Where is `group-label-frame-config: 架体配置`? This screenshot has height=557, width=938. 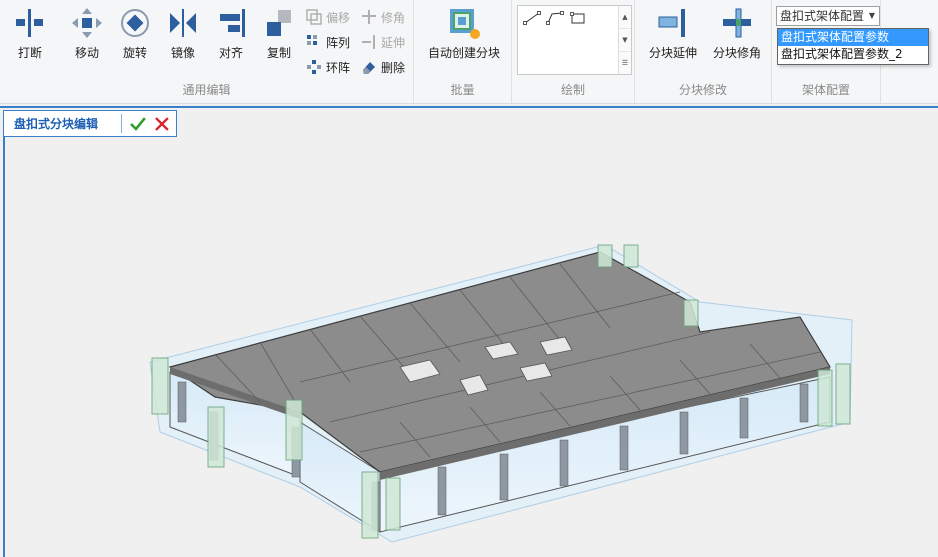
group-label-frame-config: 架体配置 is located at coordinates (825, 90).